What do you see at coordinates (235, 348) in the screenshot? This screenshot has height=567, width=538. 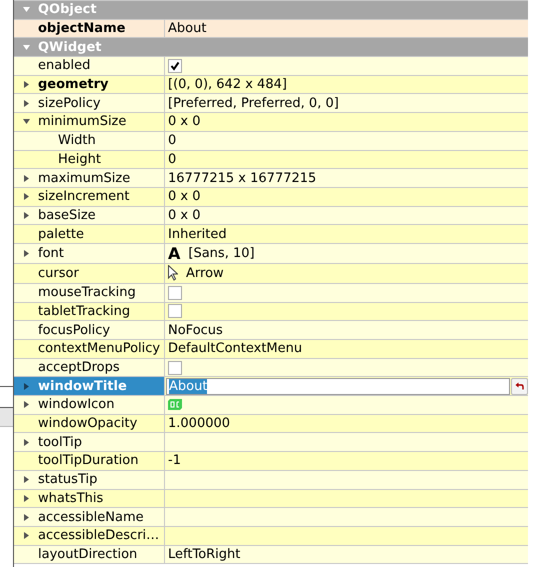 I see `property-value: DefaultContextMenu` at bounding box center [235, 348].